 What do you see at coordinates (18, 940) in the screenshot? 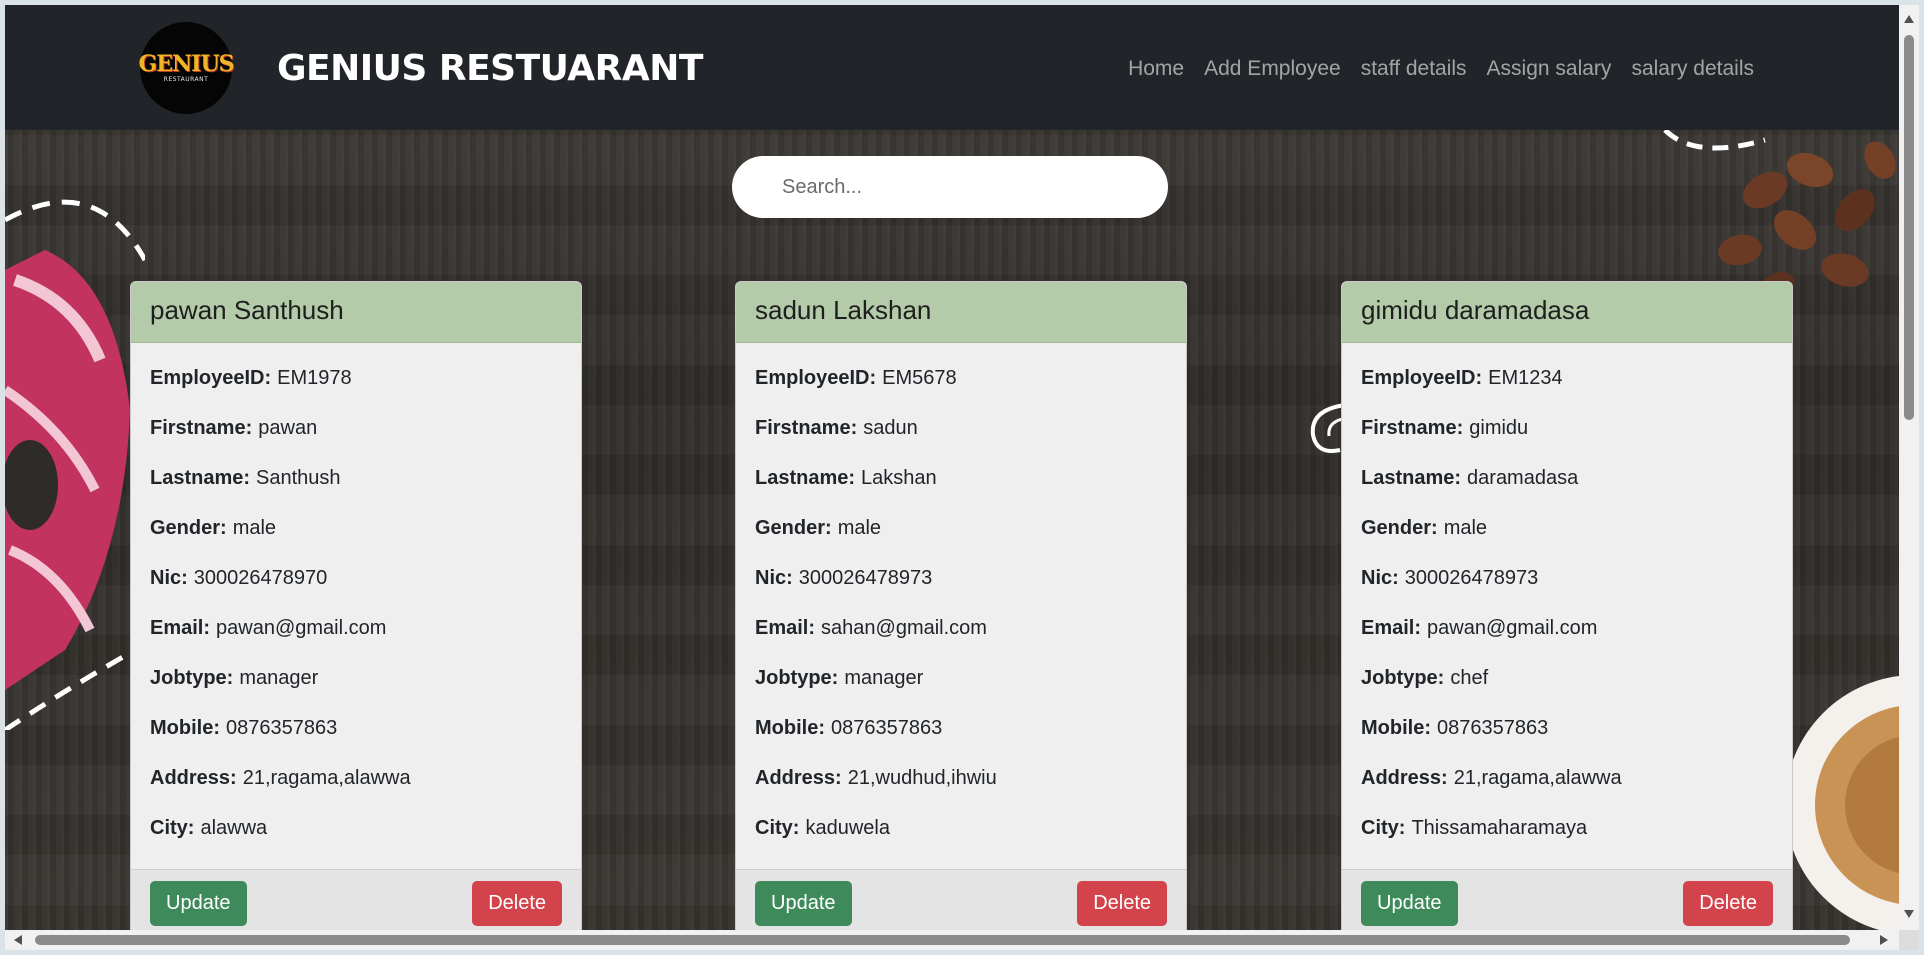
I see `scroll-left-arrow-icon` at bounding box center [18, 940].